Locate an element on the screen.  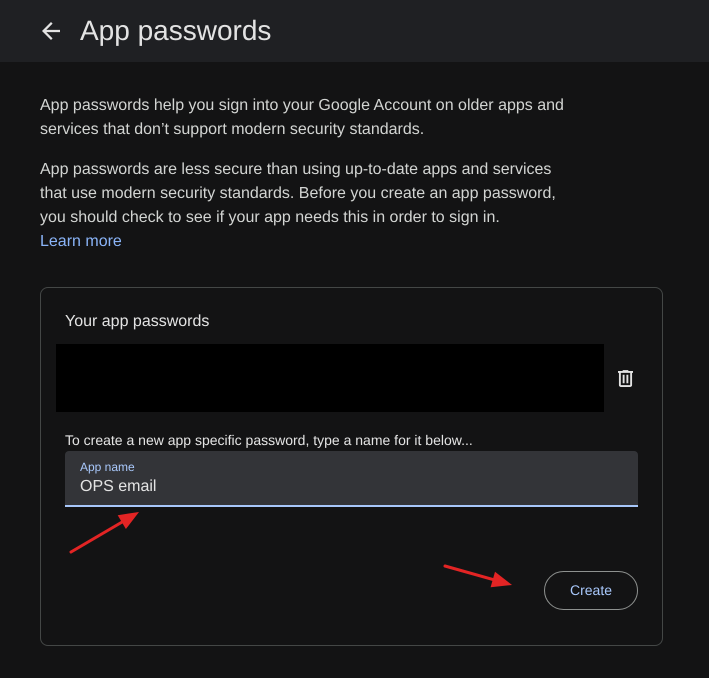
section-title: Your app passwords is located at coordinates (137, 322).